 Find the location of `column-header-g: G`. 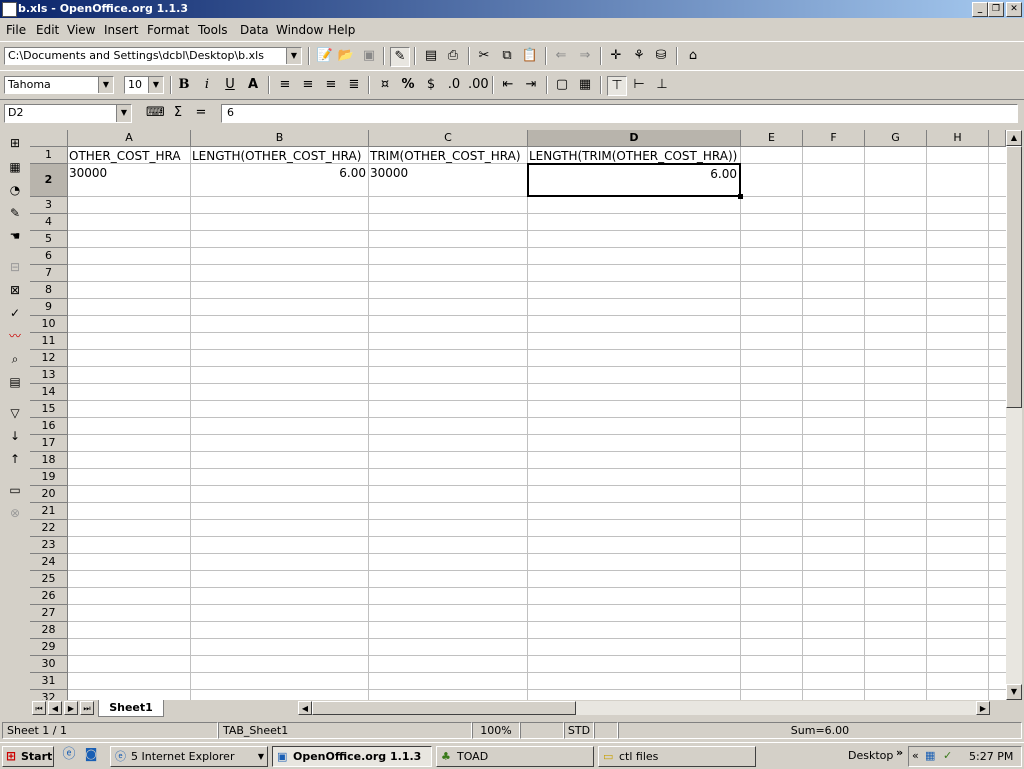

column-header-g: G is located at coordinates (896, 138).